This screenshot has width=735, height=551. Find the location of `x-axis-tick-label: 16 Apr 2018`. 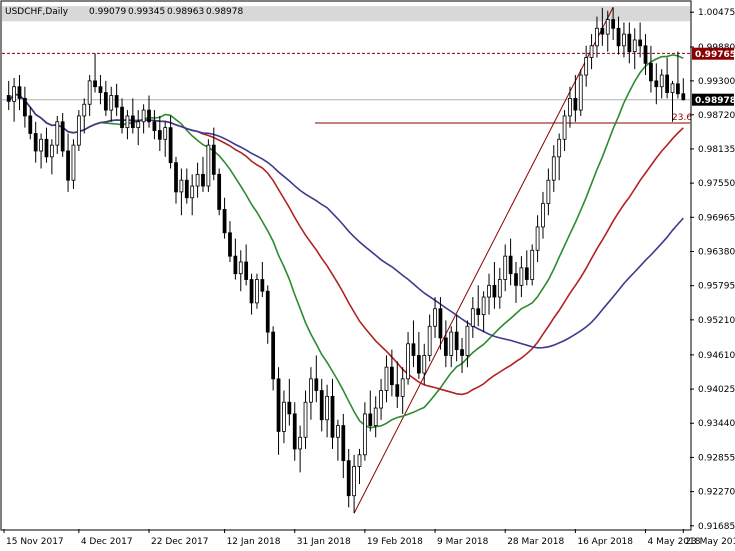

x-axis-tick-label: 16 Apr 2018 is located at coordinates (605, 542).